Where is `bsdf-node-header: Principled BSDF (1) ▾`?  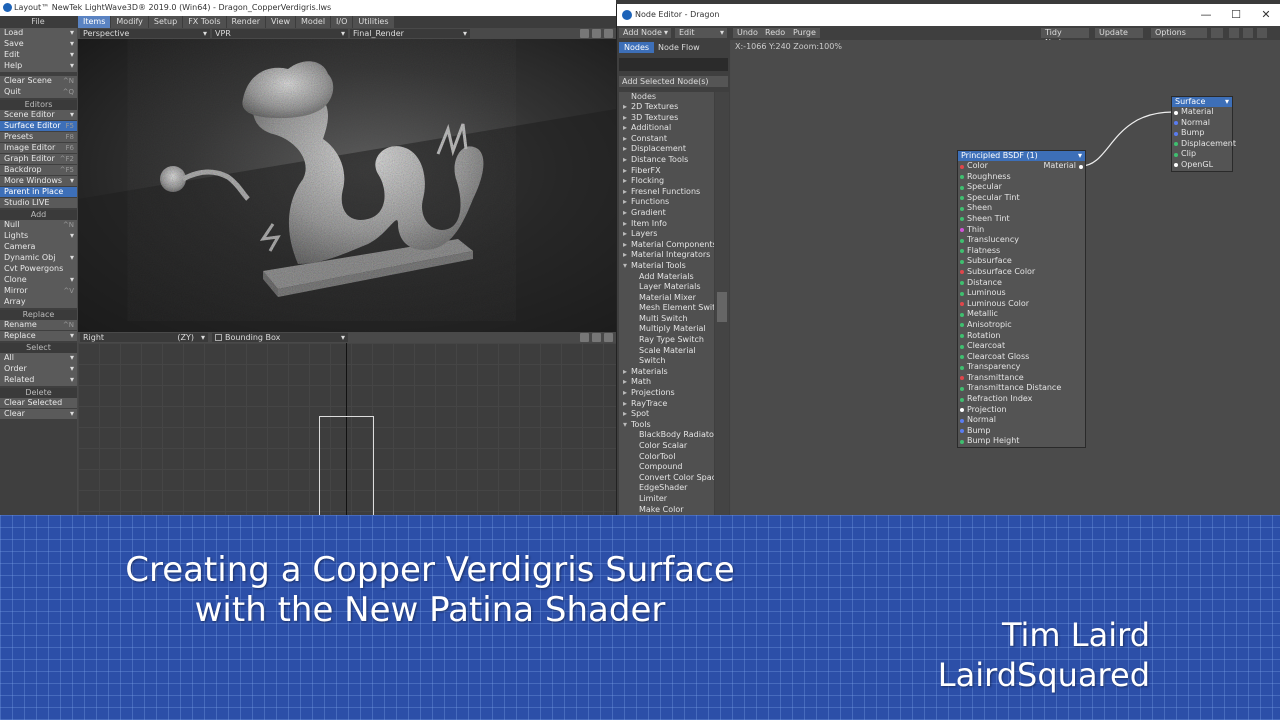 bsdf-node-header: Principled BSDF (1) ▾ is located at coordinates (1021, 156).